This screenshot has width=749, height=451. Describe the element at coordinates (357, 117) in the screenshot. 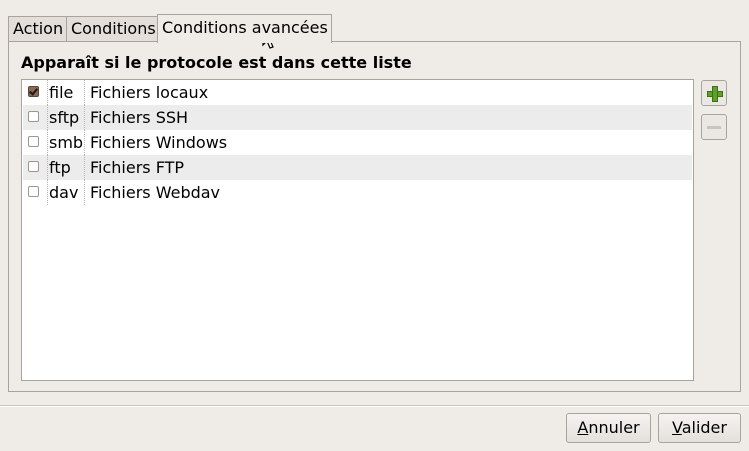

I see `list-item: sftp Fichiers SSH` at that location.